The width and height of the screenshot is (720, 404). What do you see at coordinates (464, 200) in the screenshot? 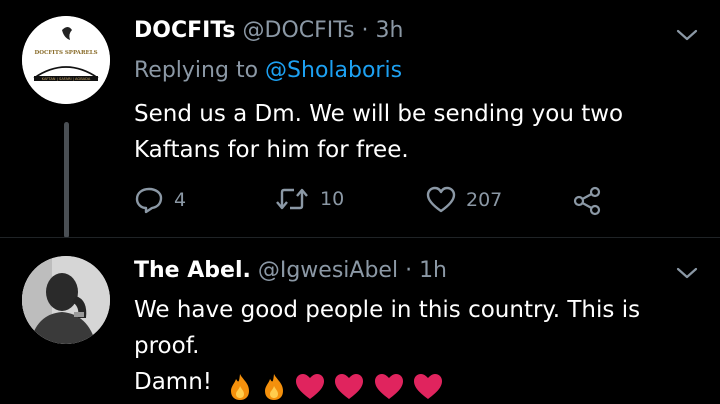
I see `like-button: 207` at bounding box center [464, 200].